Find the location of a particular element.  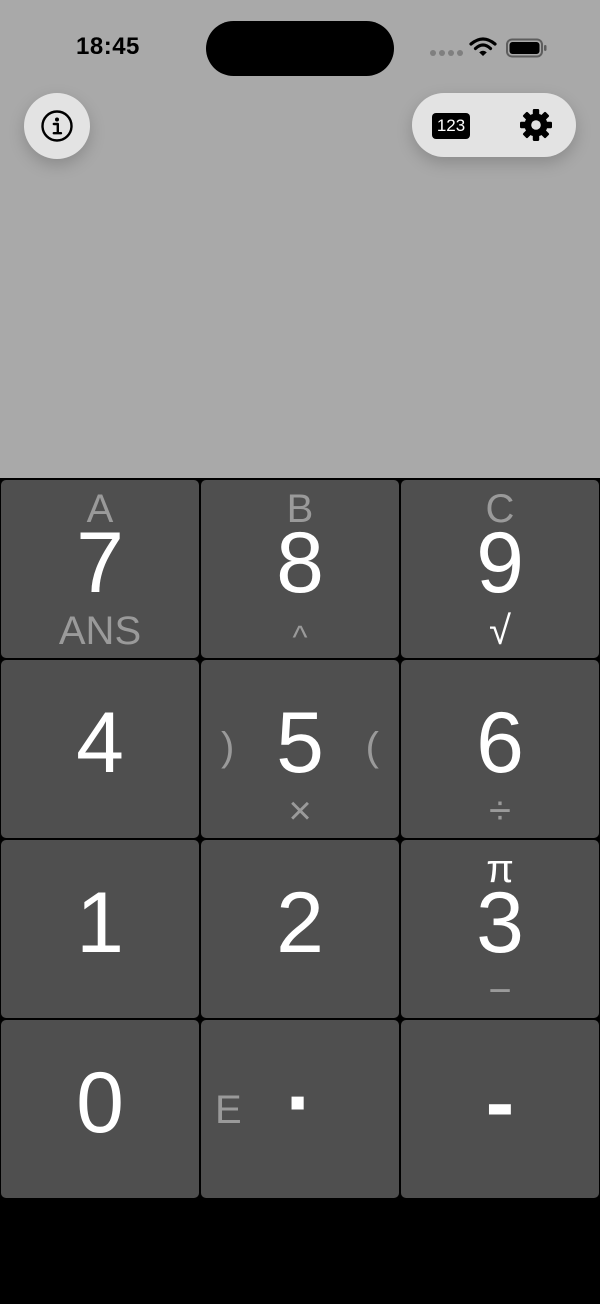

key-8: B 8 ^ is located at coordinates (300, 569).